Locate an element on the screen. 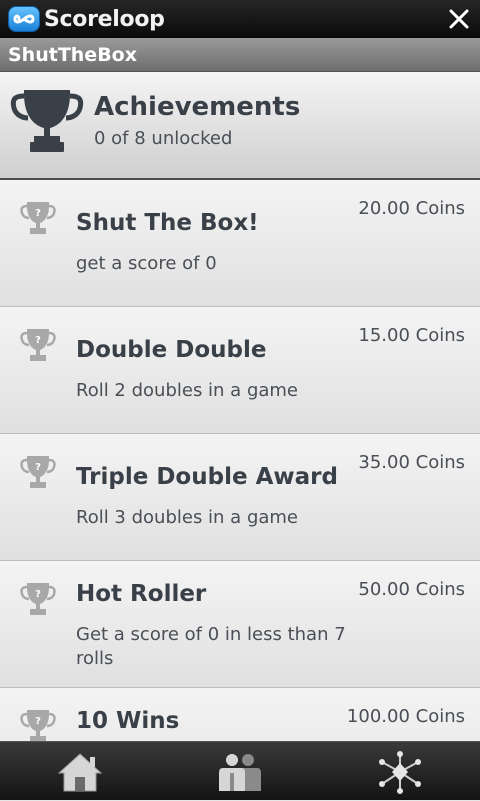 This screenshot has height=801, width=480. achievement-title: Hot Roller is located at coordinates (141, 594).